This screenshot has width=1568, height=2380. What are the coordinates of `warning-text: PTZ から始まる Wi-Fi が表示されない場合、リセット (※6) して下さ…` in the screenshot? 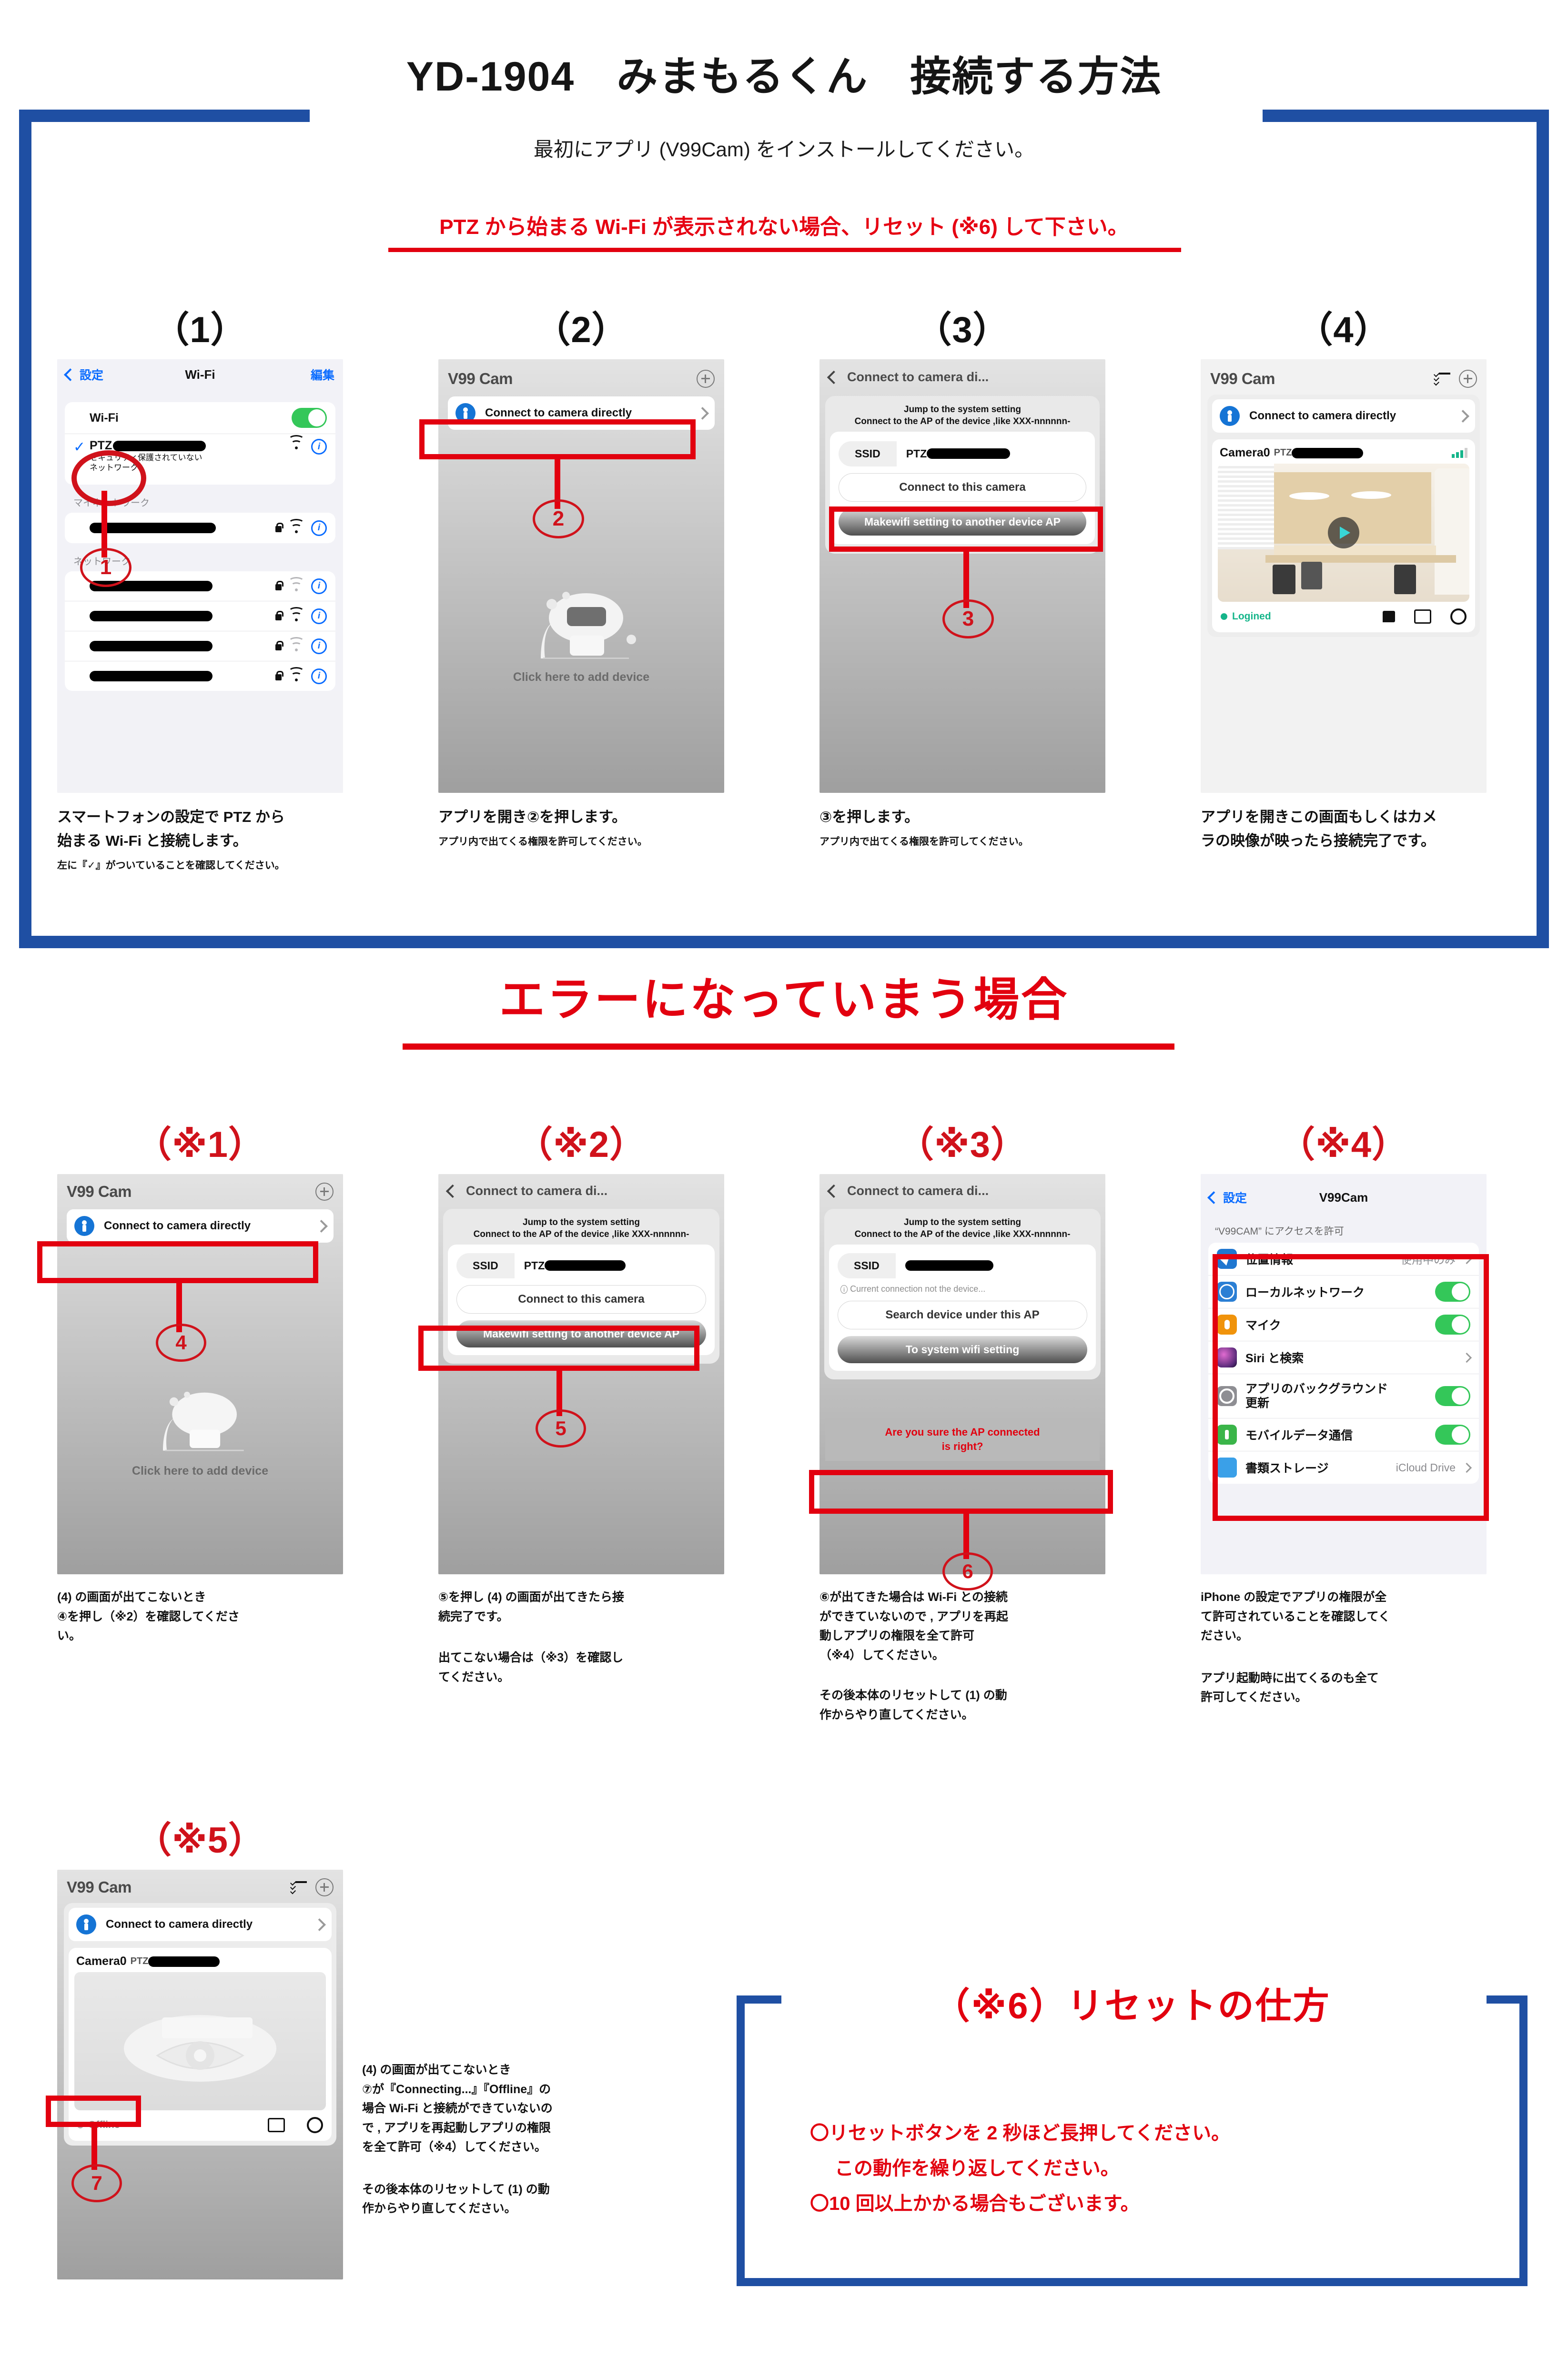 It's located at (784, 227).